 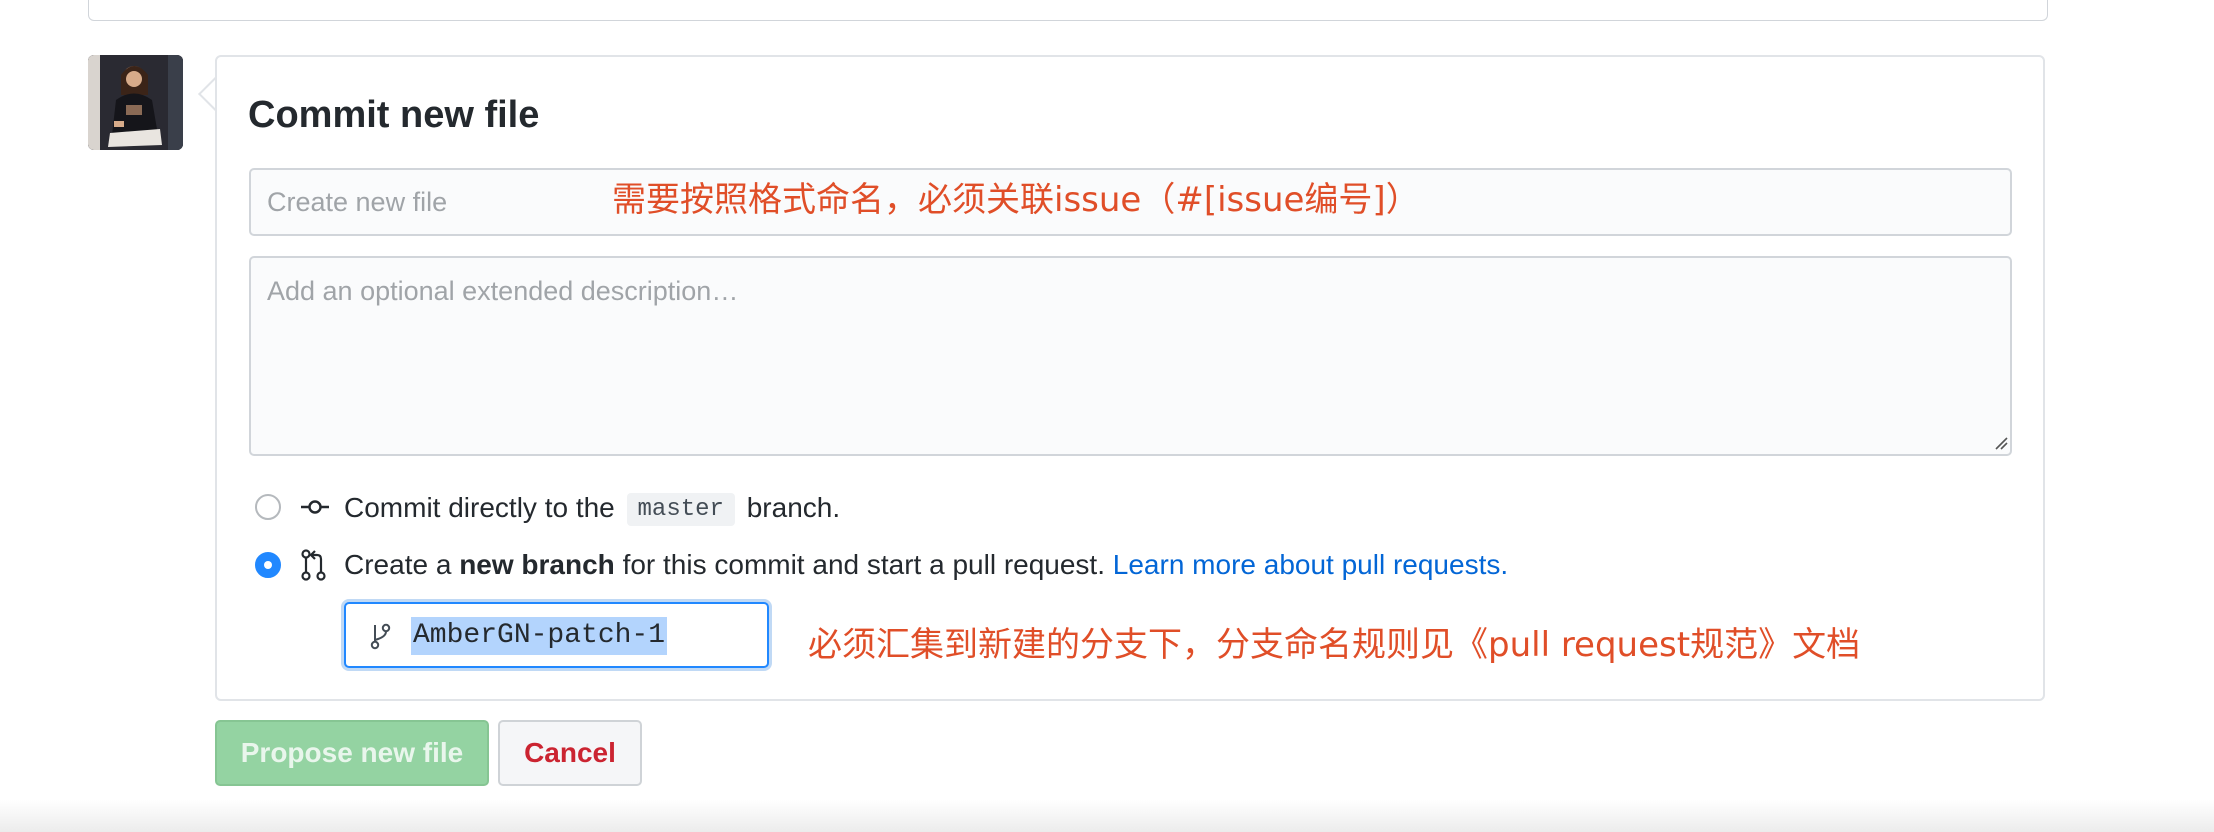 What do you see at coordinates (479, 507) in the screenshot?
I see `option-direct-prefix: Commit directly to the` at bounding box center [479, 507].